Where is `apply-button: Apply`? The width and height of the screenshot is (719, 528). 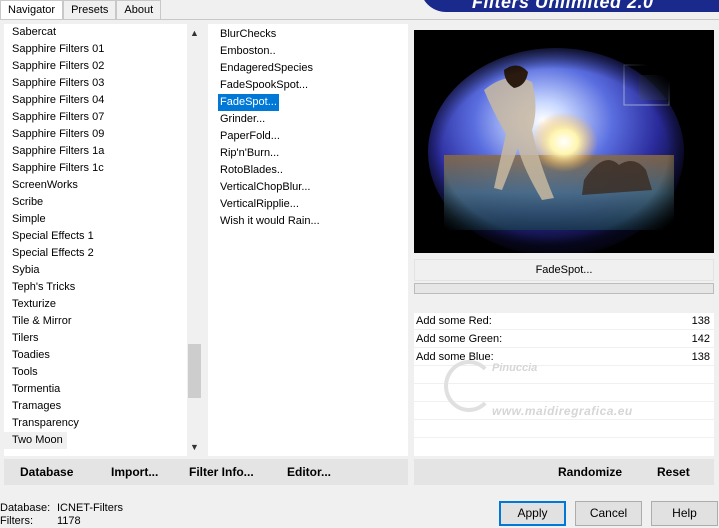 apply-button: Apply is located at coordinates (532, 513).